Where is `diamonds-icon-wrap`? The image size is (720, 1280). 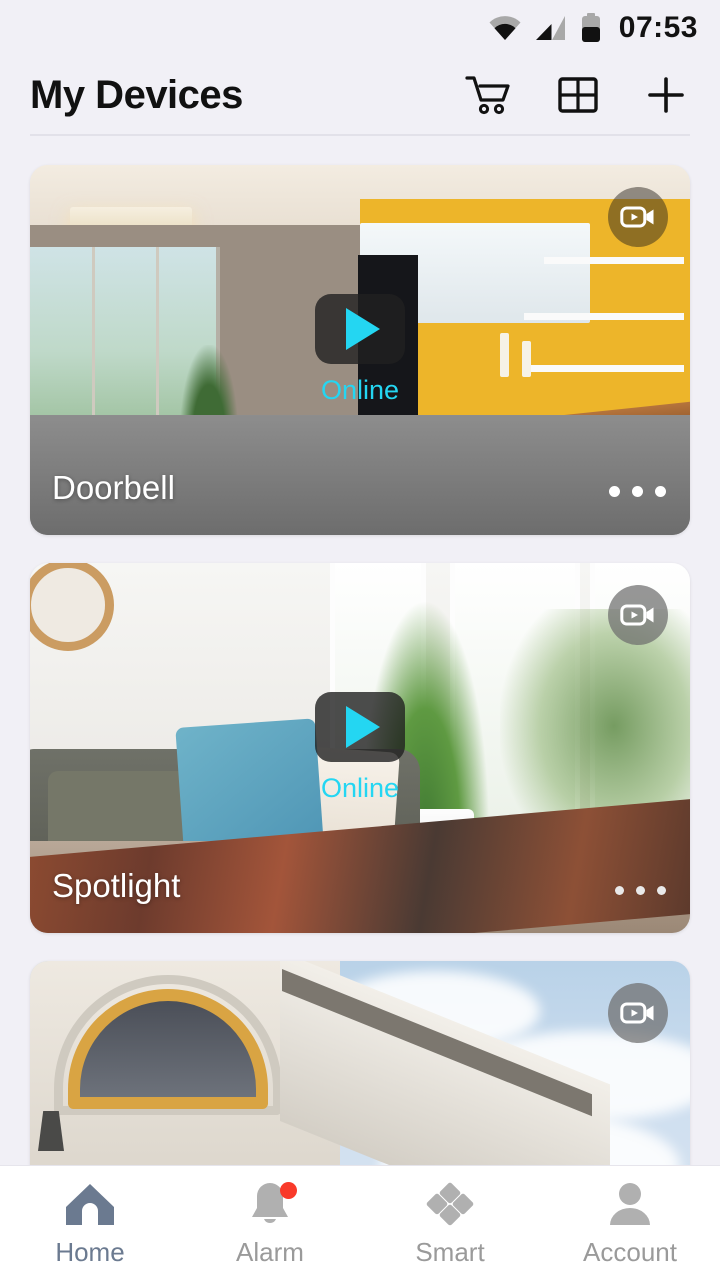 diamonds-icon-wrap is located at coordinates (450, 1204).